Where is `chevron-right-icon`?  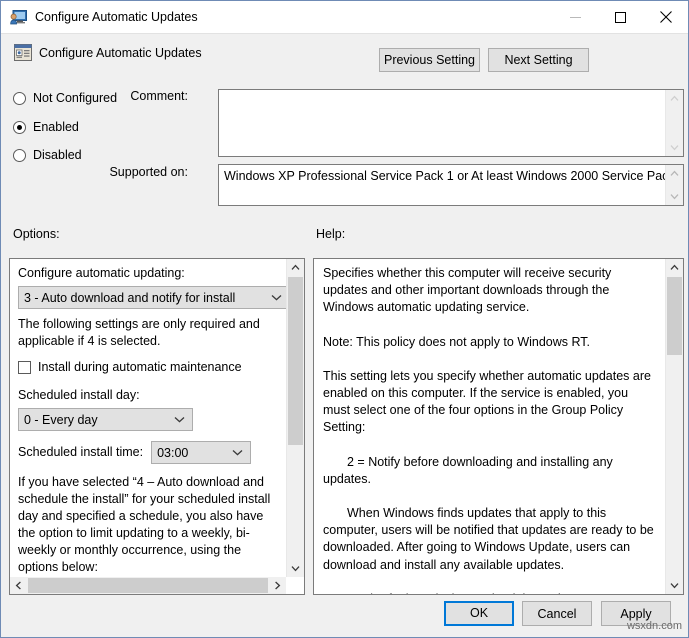 chevron-right-icon is located at coordinates (277, 585).